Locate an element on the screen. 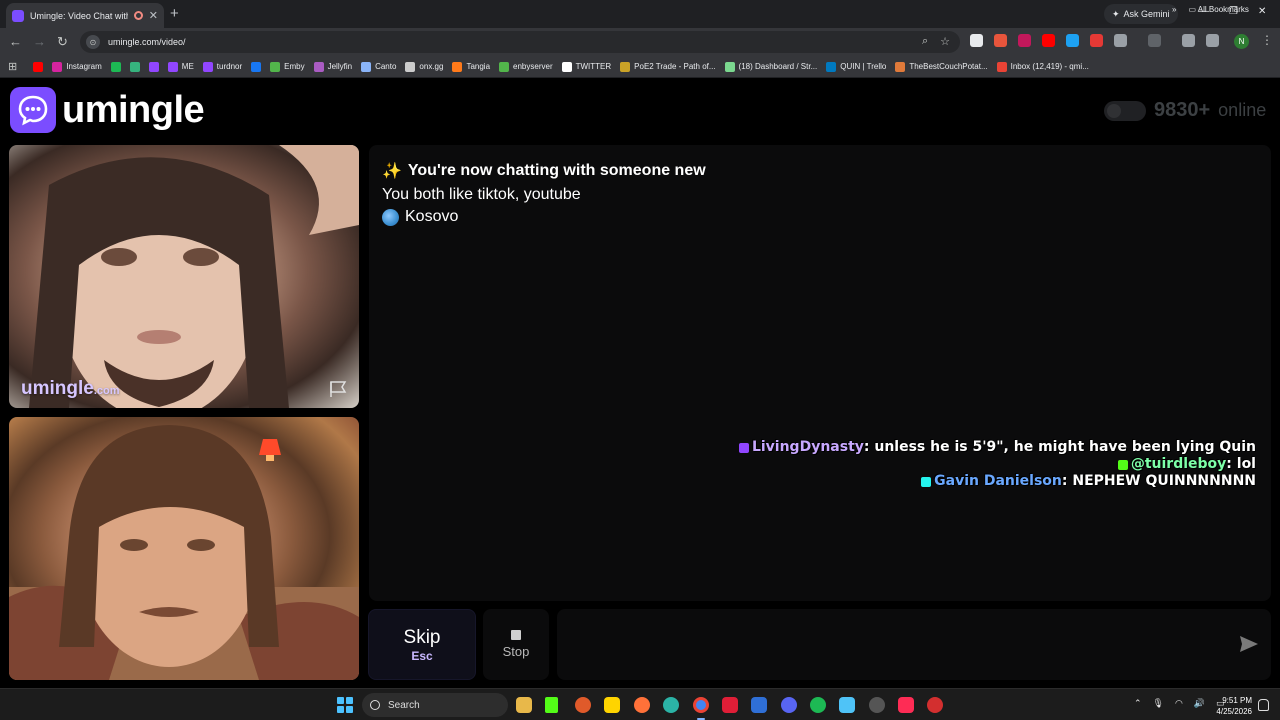 This screenshot has width=1280, height=720. bookmark-item: QUIN | Trello is located at coordinates (856, 66).